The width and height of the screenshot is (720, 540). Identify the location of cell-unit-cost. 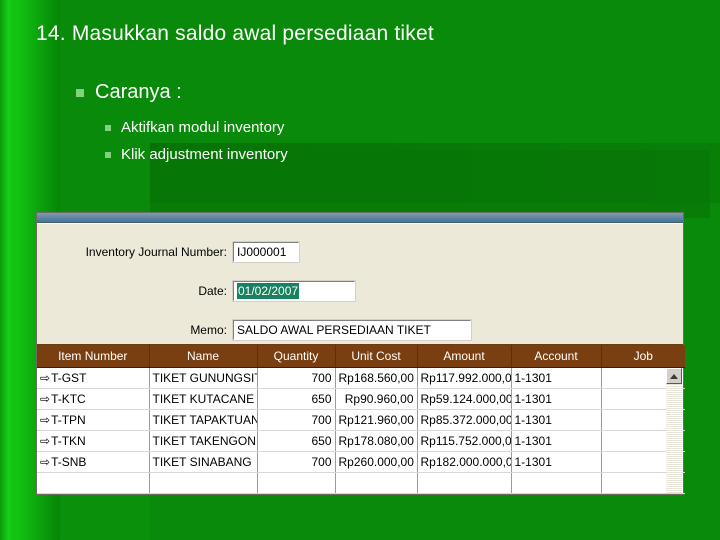
(376, 483).